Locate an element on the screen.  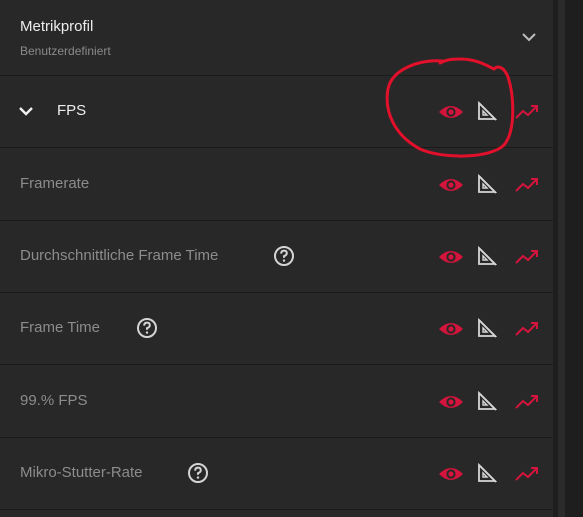
profile-dropdown: Metrikprofil Benutzerdefiniert is located at coordinates (276, 38).